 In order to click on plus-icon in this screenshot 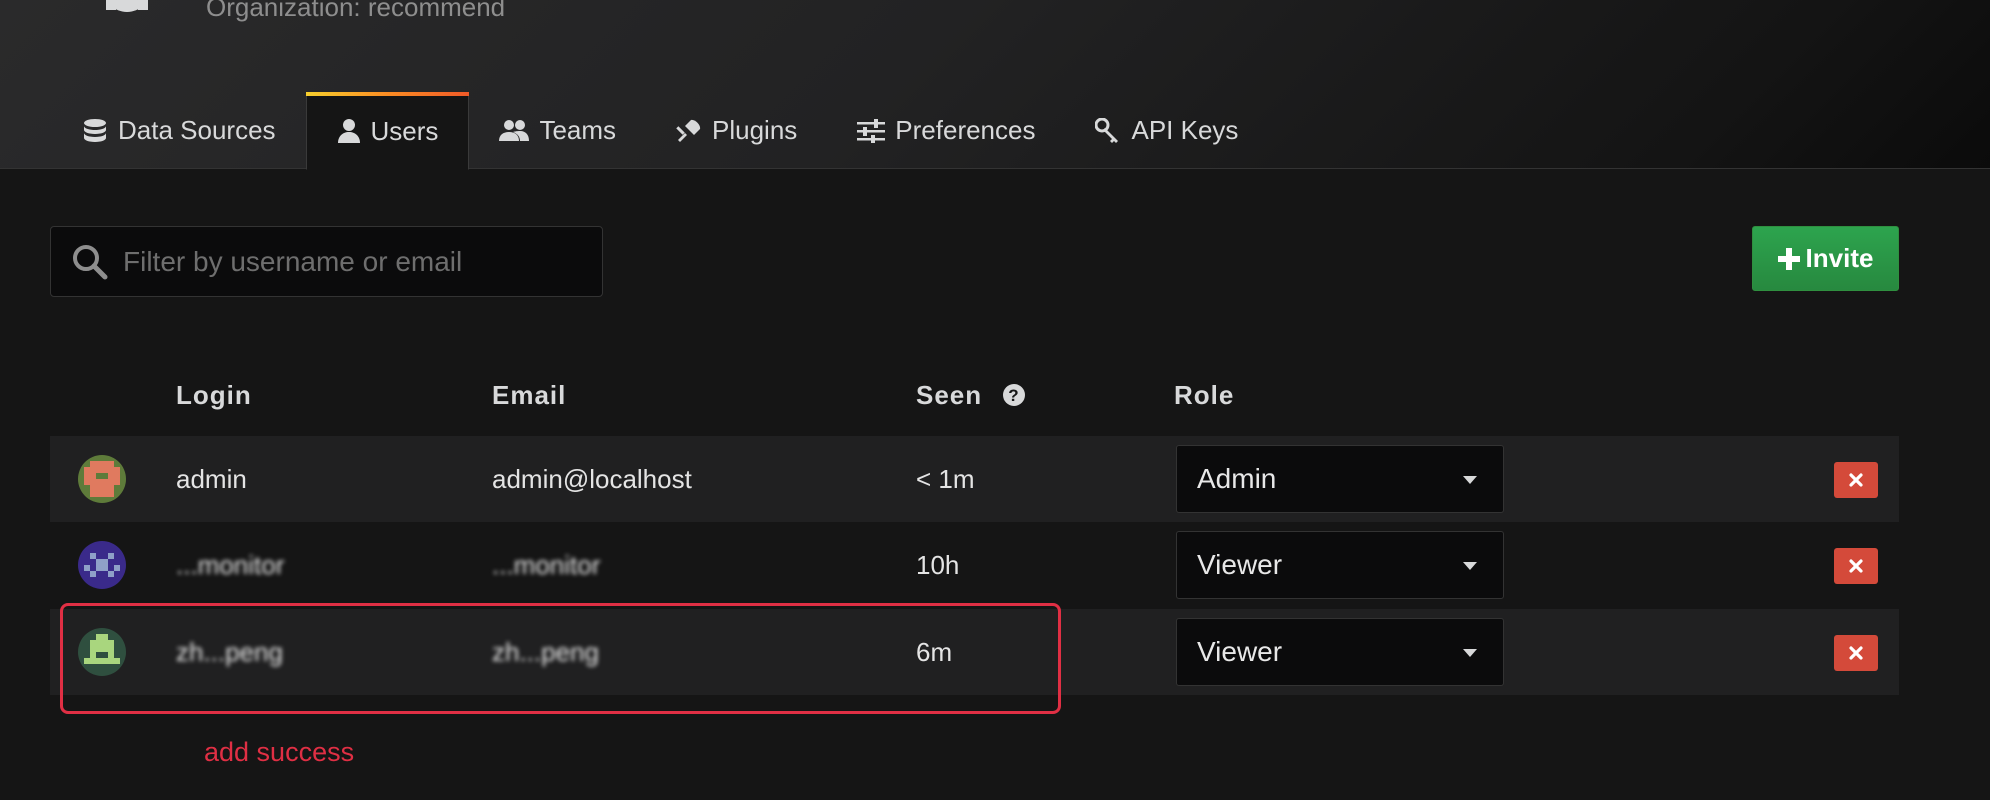, I will do `click(1788, 258)`.